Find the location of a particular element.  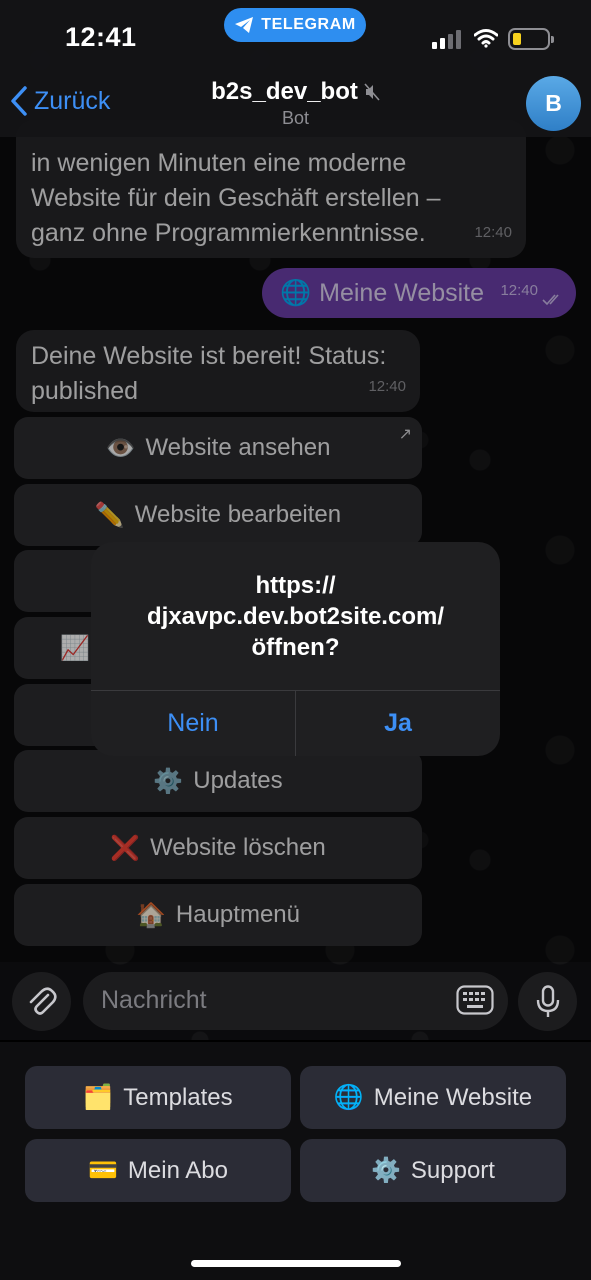

reply-button-templates: 🗂️ Templates is located at coordinates (158, 1097).